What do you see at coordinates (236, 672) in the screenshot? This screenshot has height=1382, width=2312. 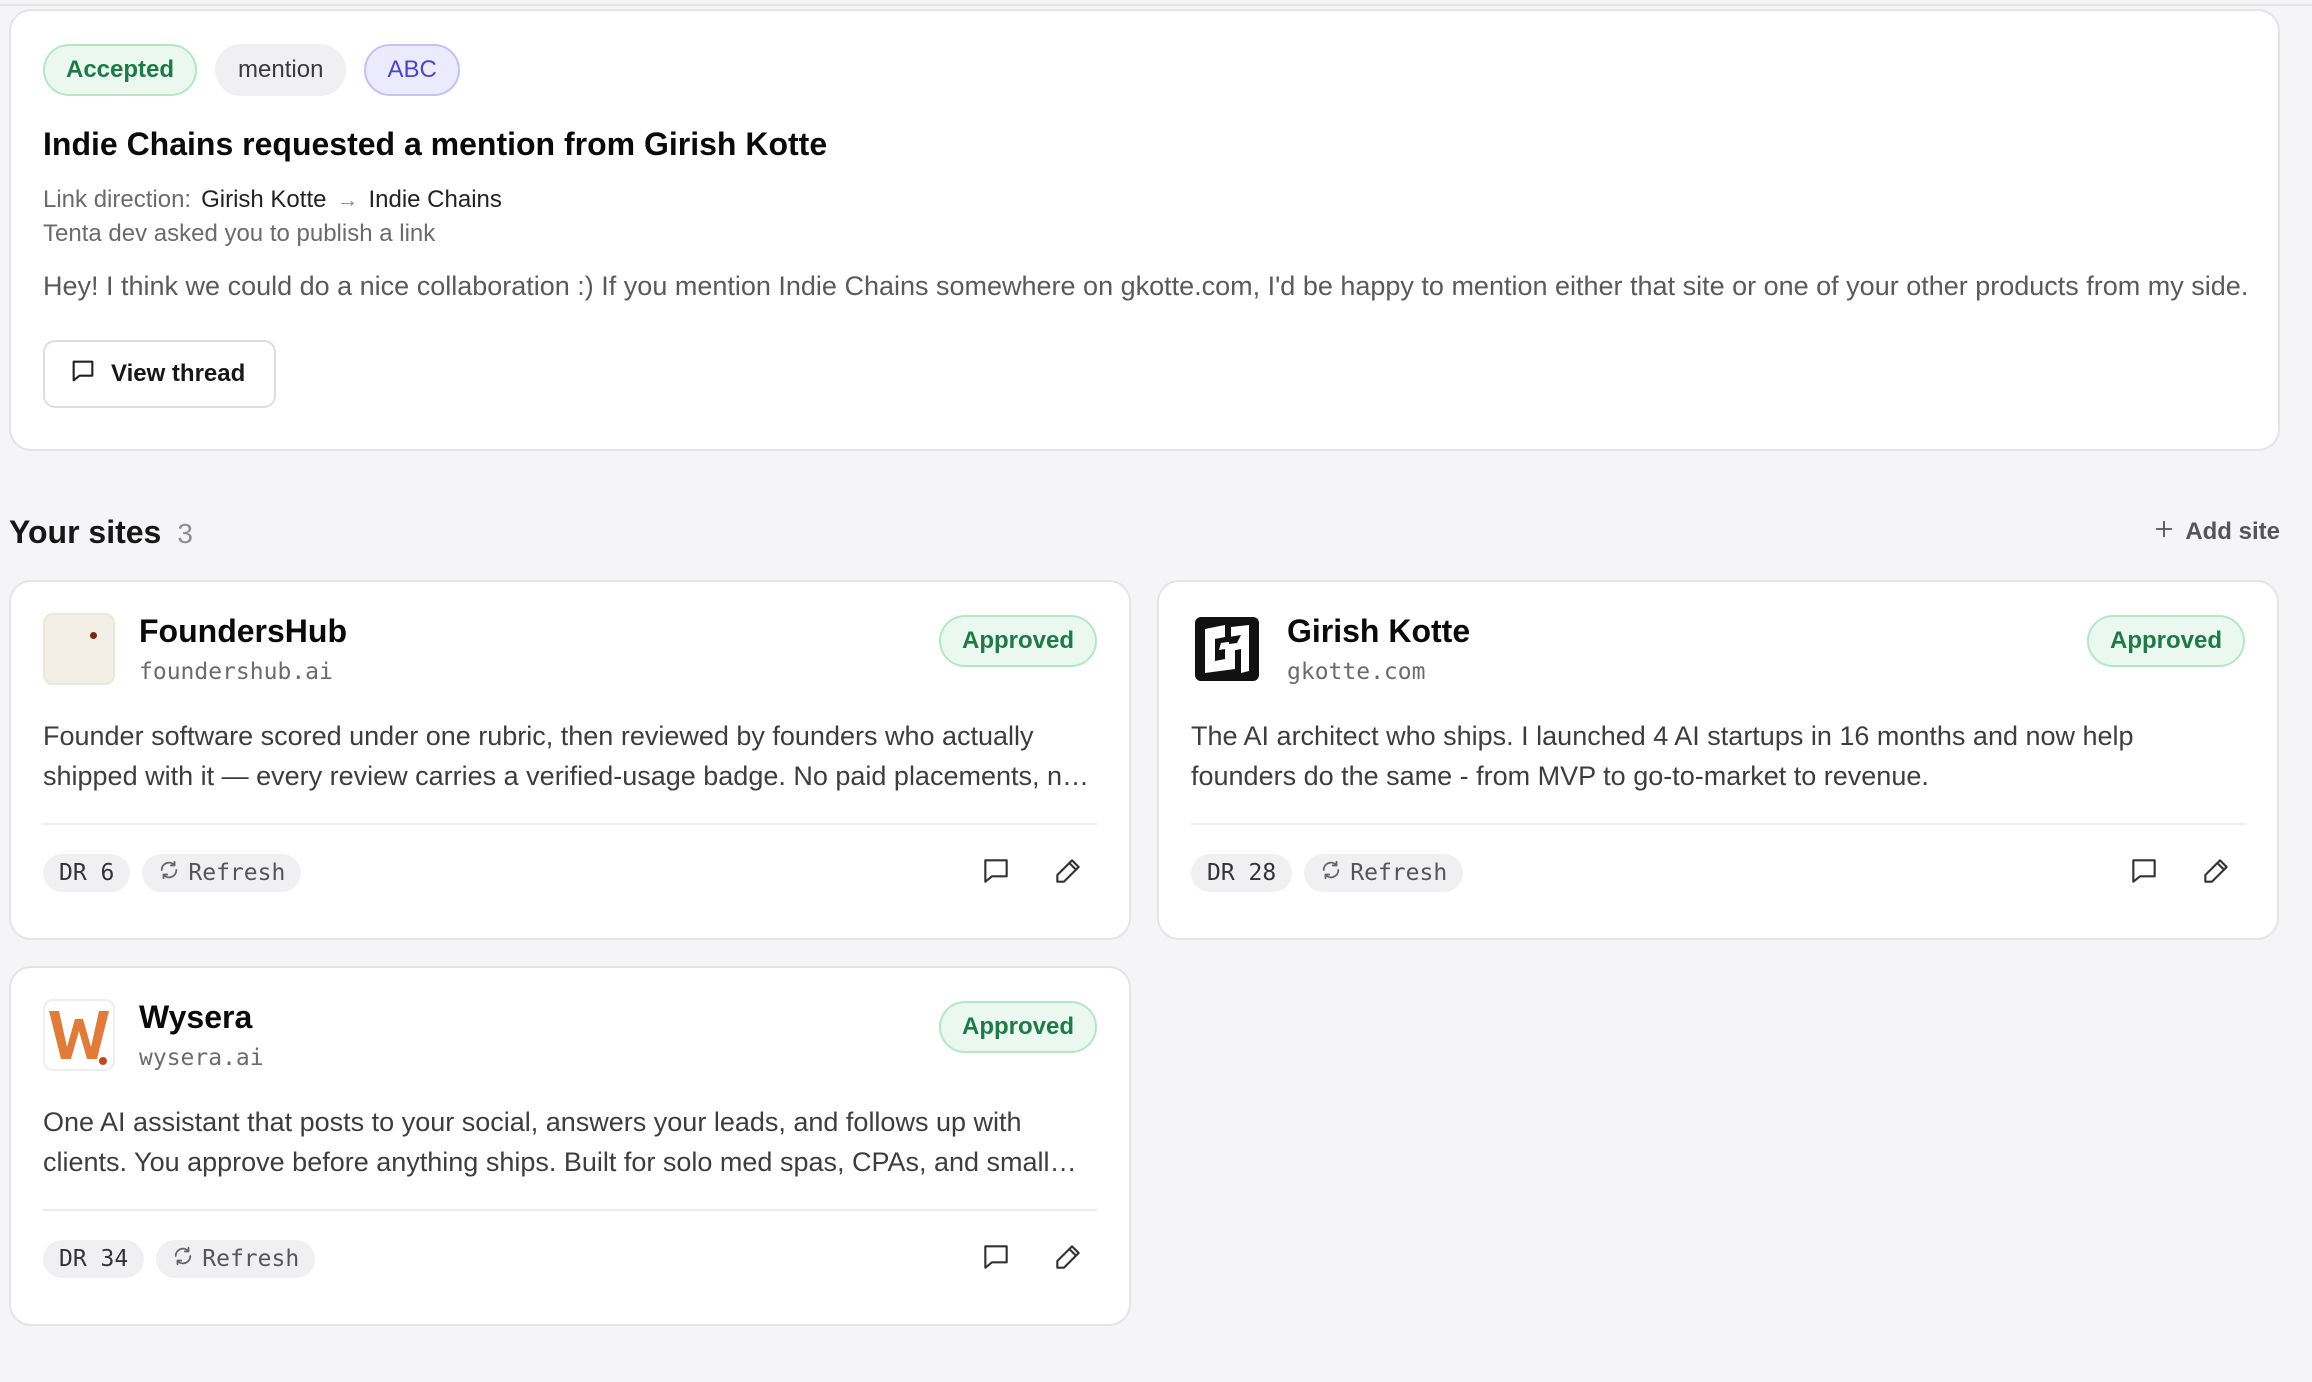 I see `site-domain: foundershub.ai` at bounding box center [236, 672].